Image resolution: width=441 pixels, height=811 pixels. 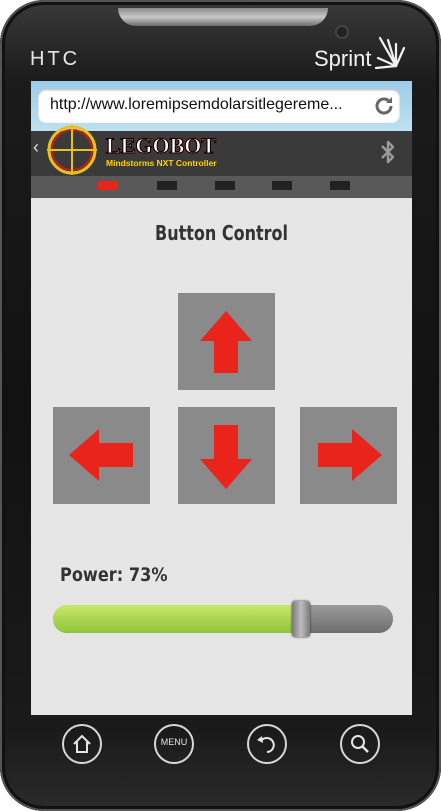 I want to click on search-button, so click(x=360, y=744).